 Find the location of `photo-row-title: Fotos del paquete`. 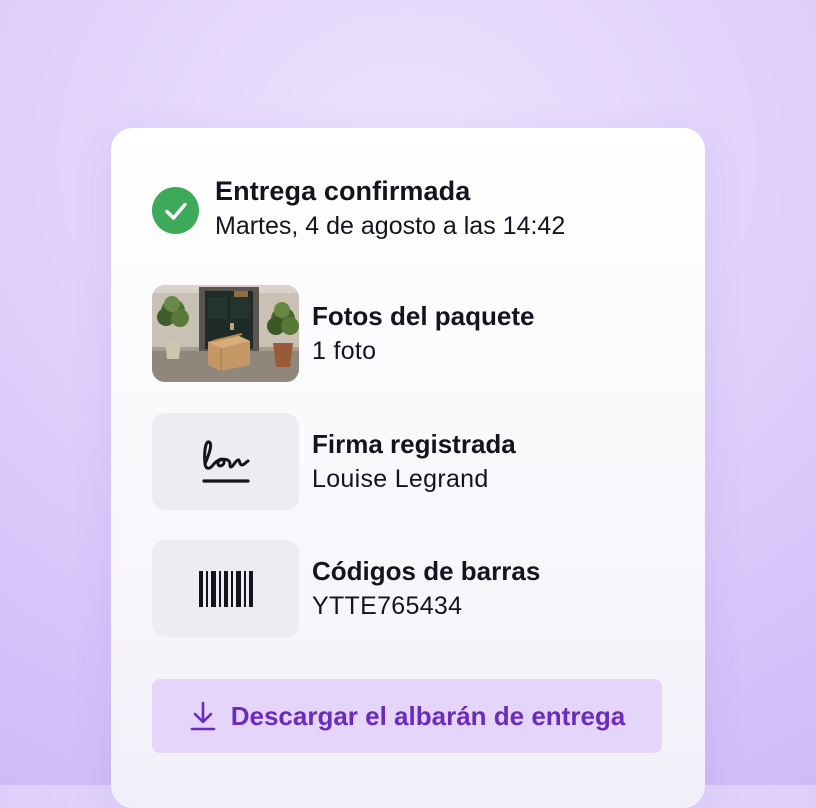

photo-row-title: Fotos del paquete is located at coordinates (423, 316).